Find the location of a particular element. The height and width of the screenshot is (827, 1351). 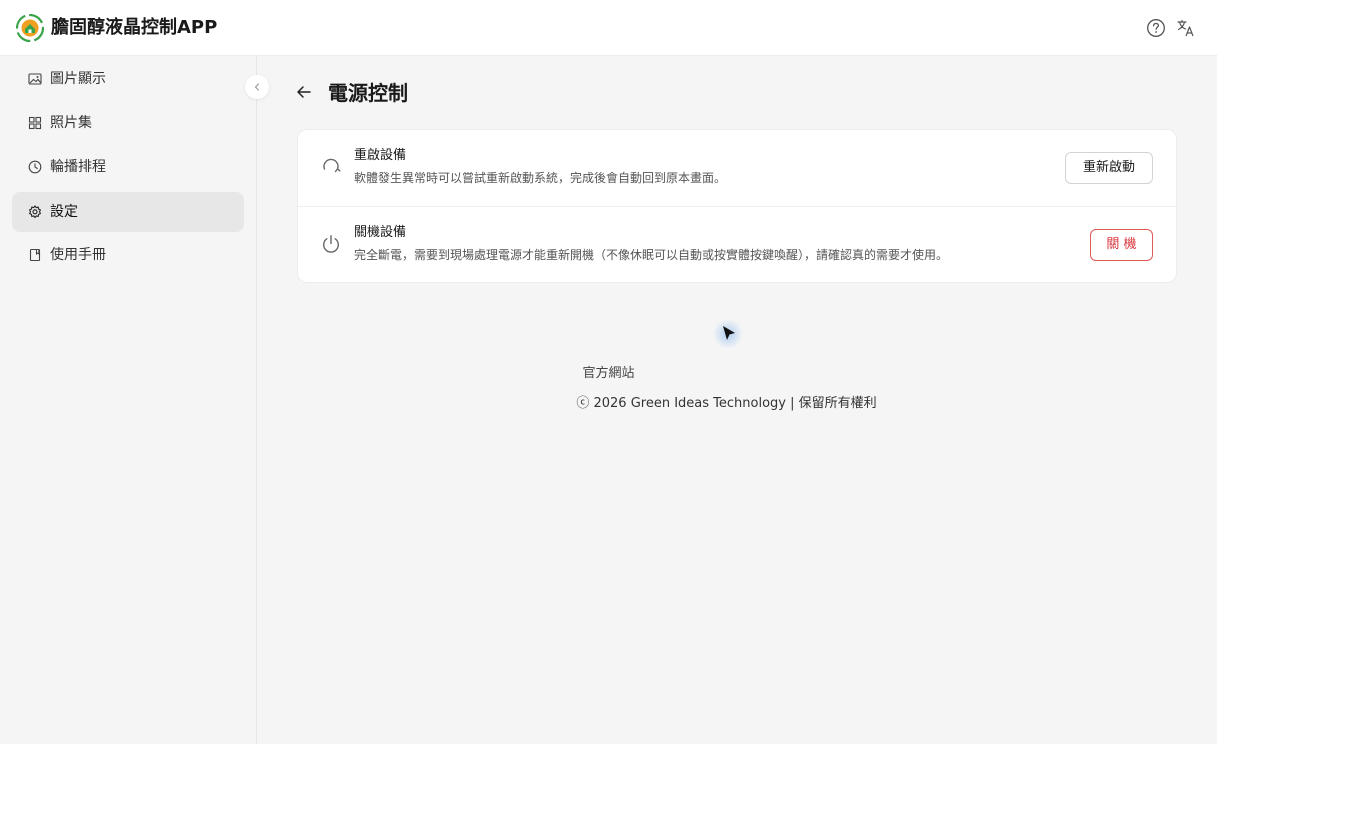

sidebar-item-carousel-schedule: 輪播排程 is located at coordinates (128, 167).